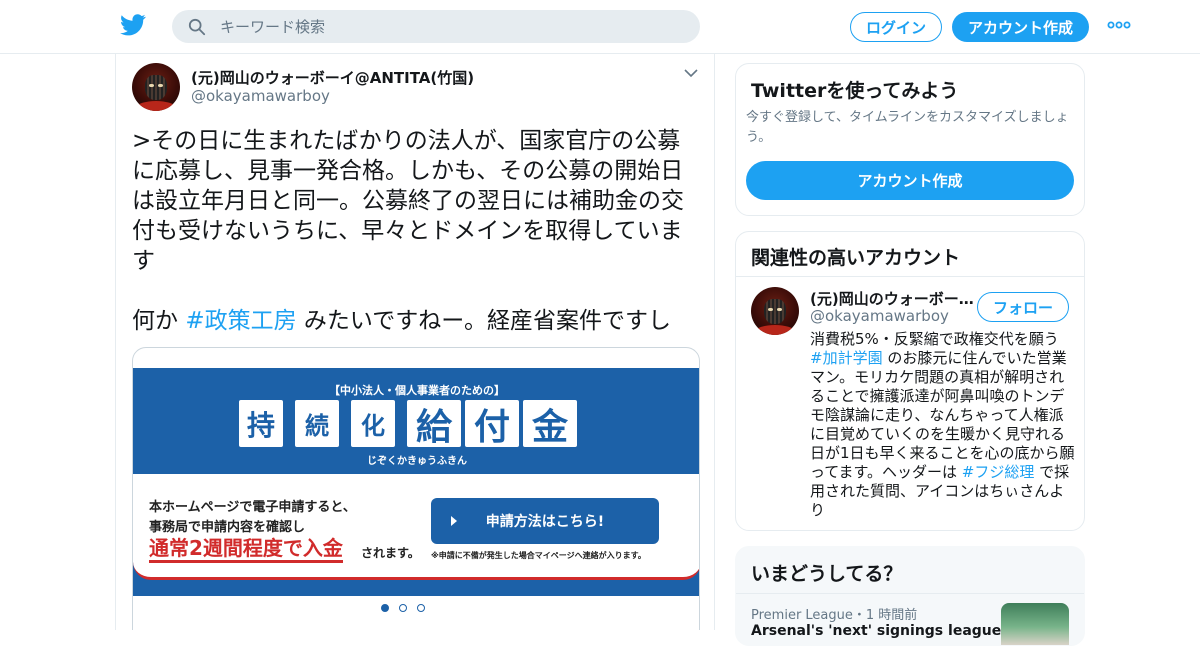 This screenshot has width=1200, height=646. Describe the element at coordinates (133, 25) in the screenshot. I see `twitter-bird-icon` at that location.